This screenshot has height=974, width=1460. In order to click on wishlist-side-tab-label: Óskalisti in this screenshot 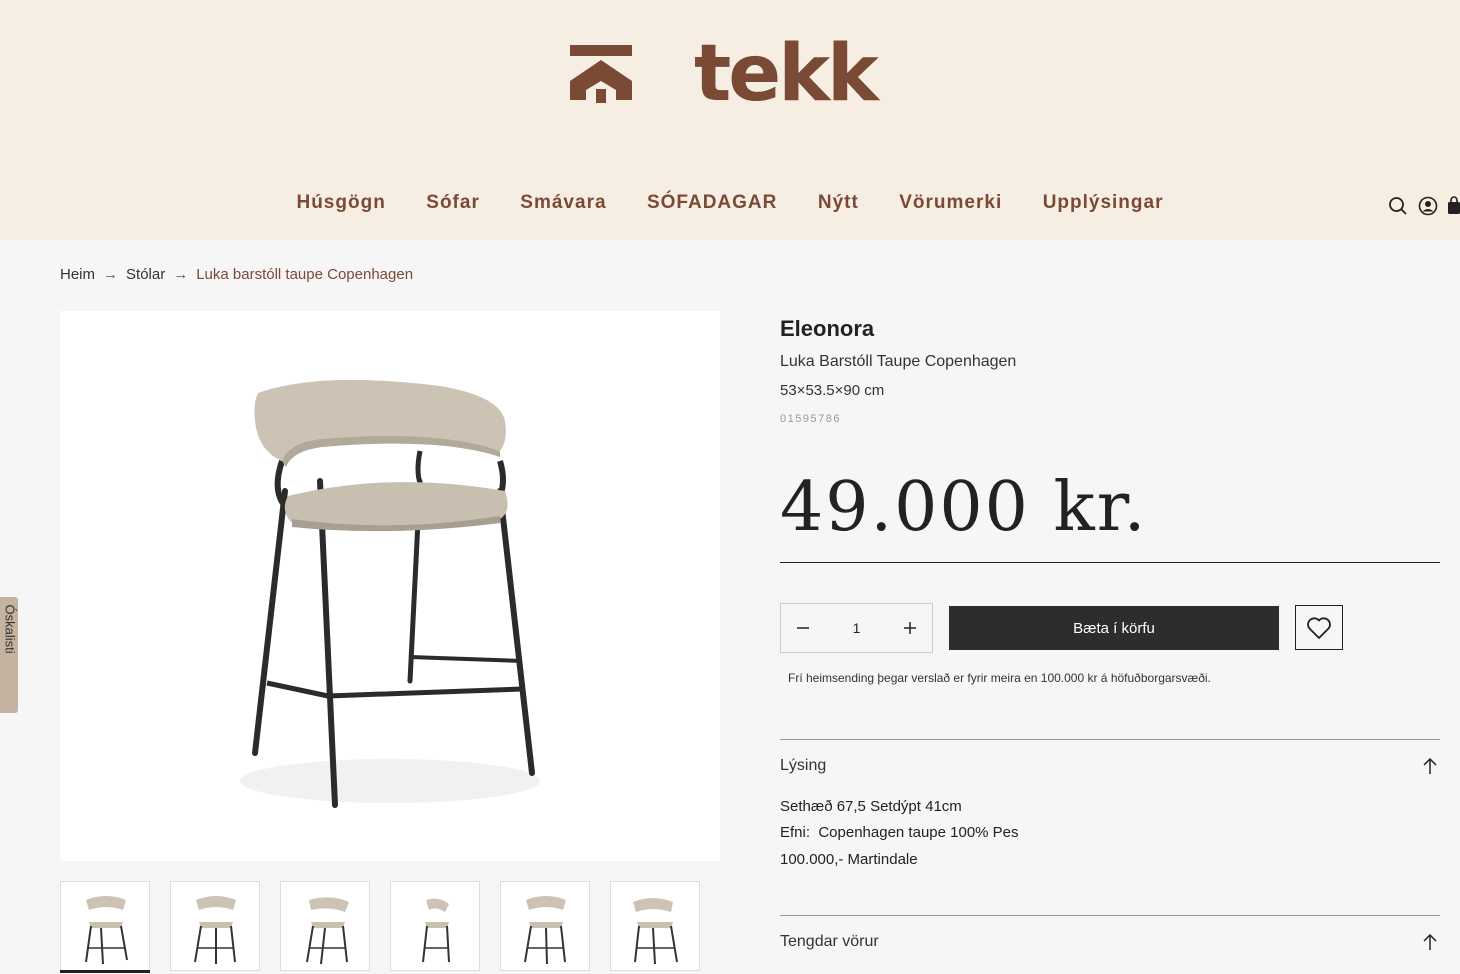, I will do `click(10, 629)`.